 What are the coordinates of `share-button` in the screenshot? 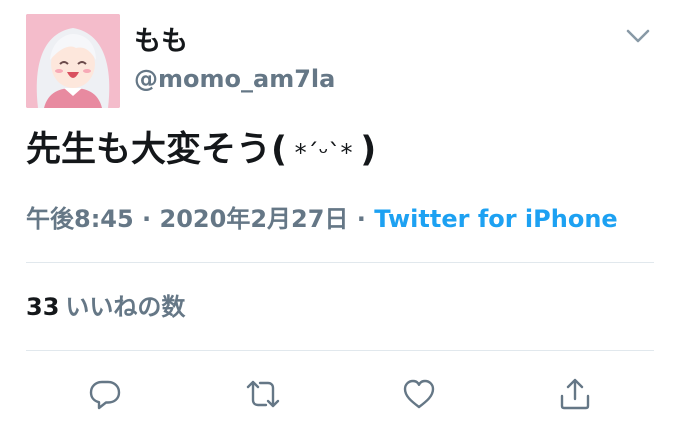 It's located at (575, 394).